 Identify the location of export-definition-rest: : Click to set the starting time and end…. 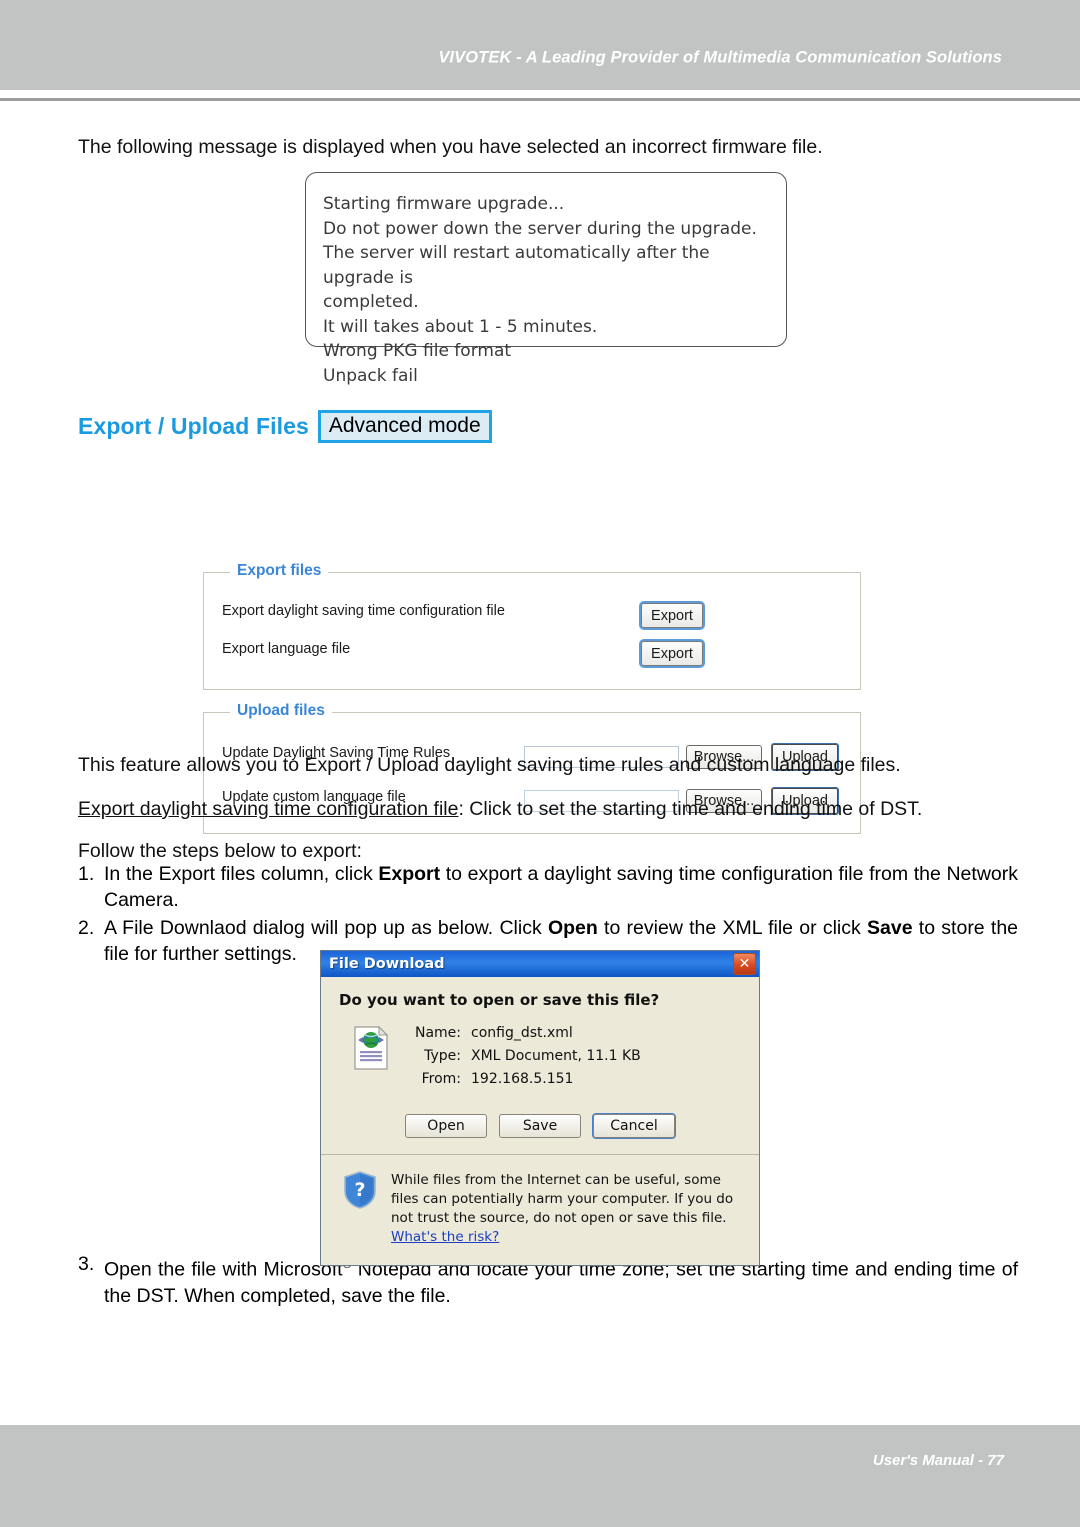
(690, 809).